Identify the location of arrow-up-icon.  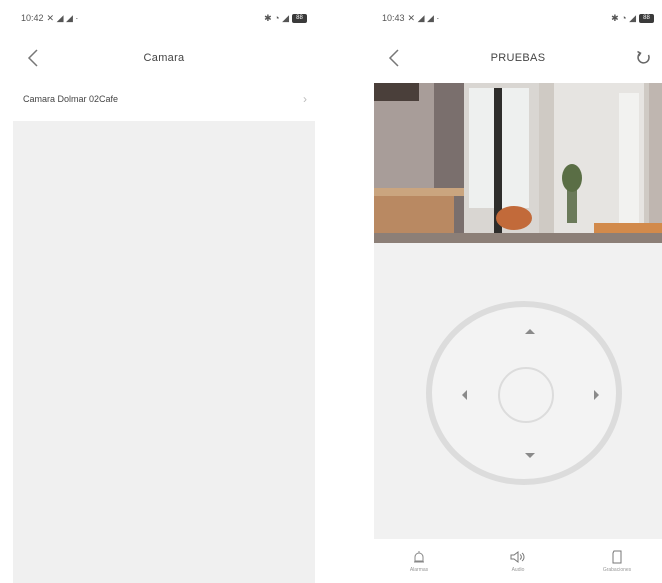
(530, 331).